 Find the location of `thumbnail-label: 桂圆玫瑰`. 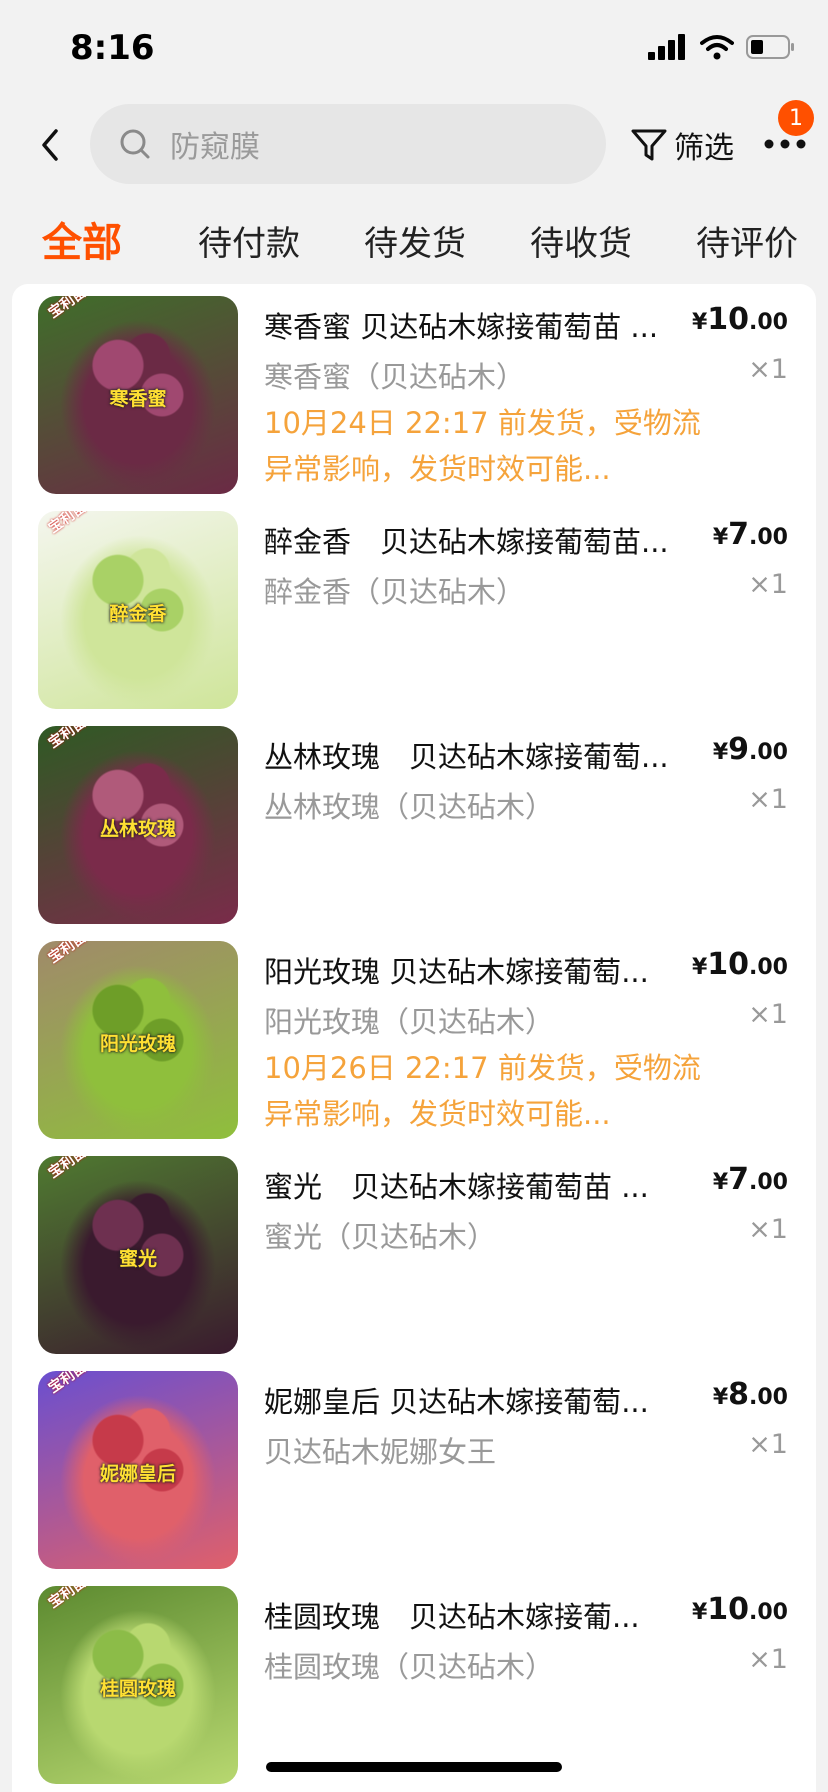

thumbnail-label: 桂圆玫瑰 is located at coordinates (137, 1689).